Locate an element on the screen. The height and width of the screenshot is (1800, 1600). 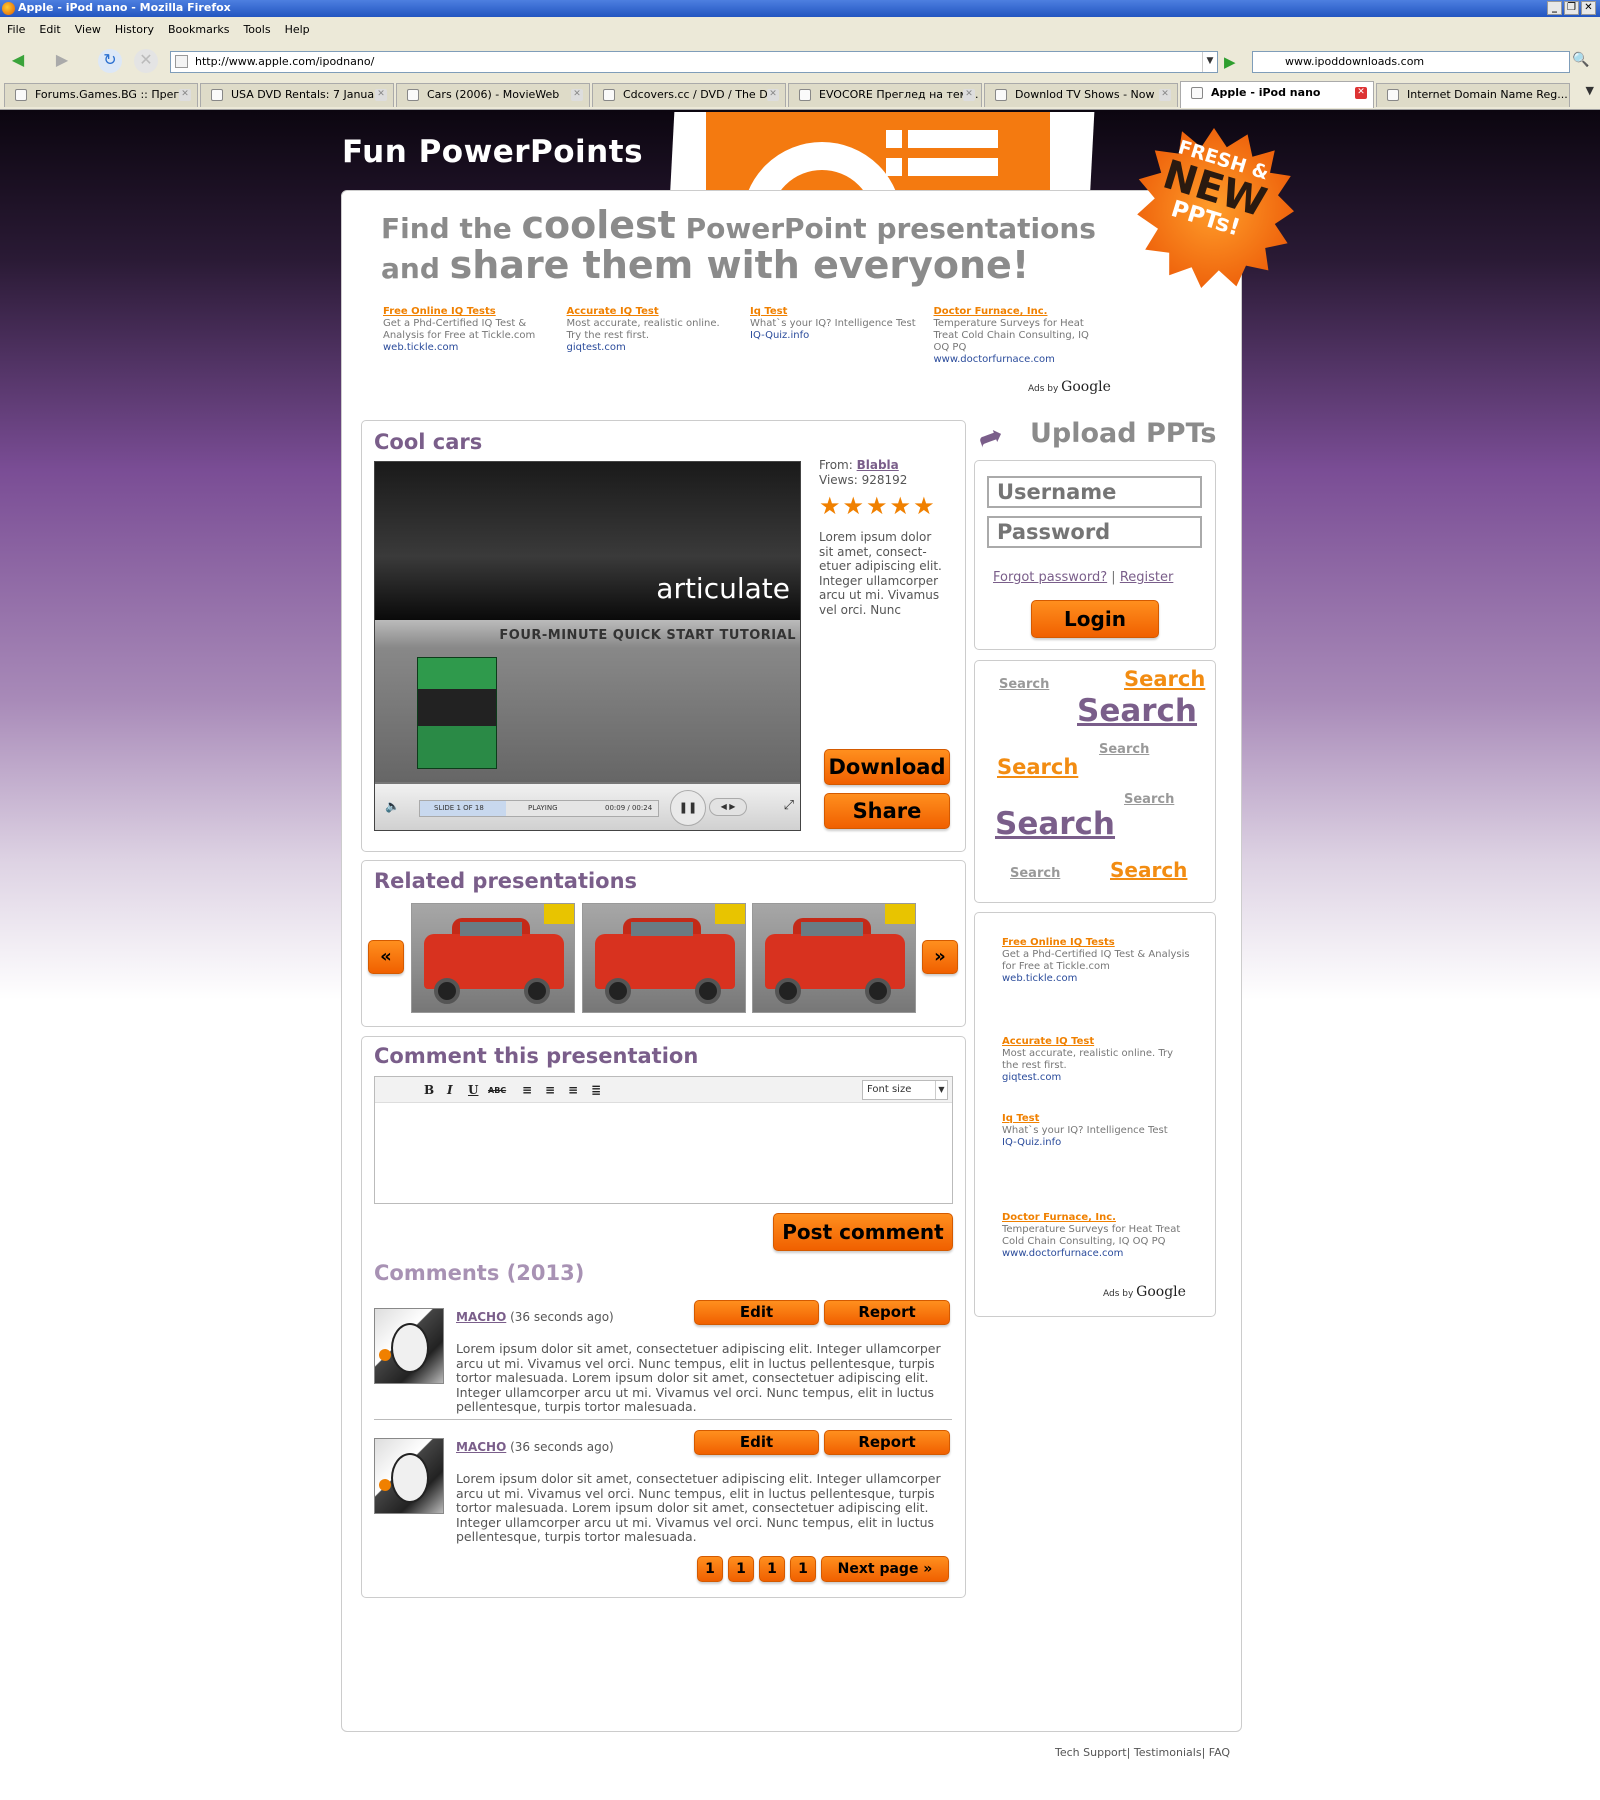
pause-icon: ❚❚ is located at coordinates (688, 808).